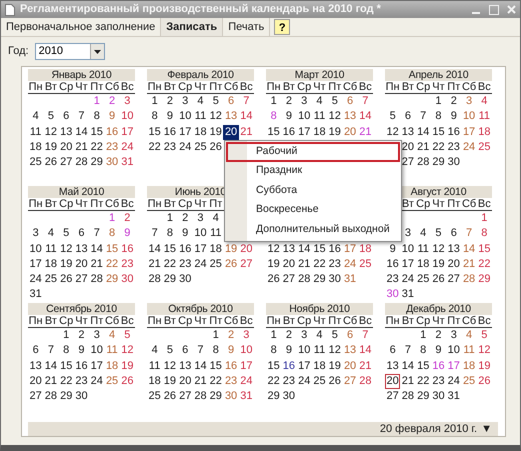 The width and height of the screenshot is (521, 451). What do you see at coordinates (320, 351) in the screenshot?
I see `calendar-day: 11` at bounding box center [320, 351].